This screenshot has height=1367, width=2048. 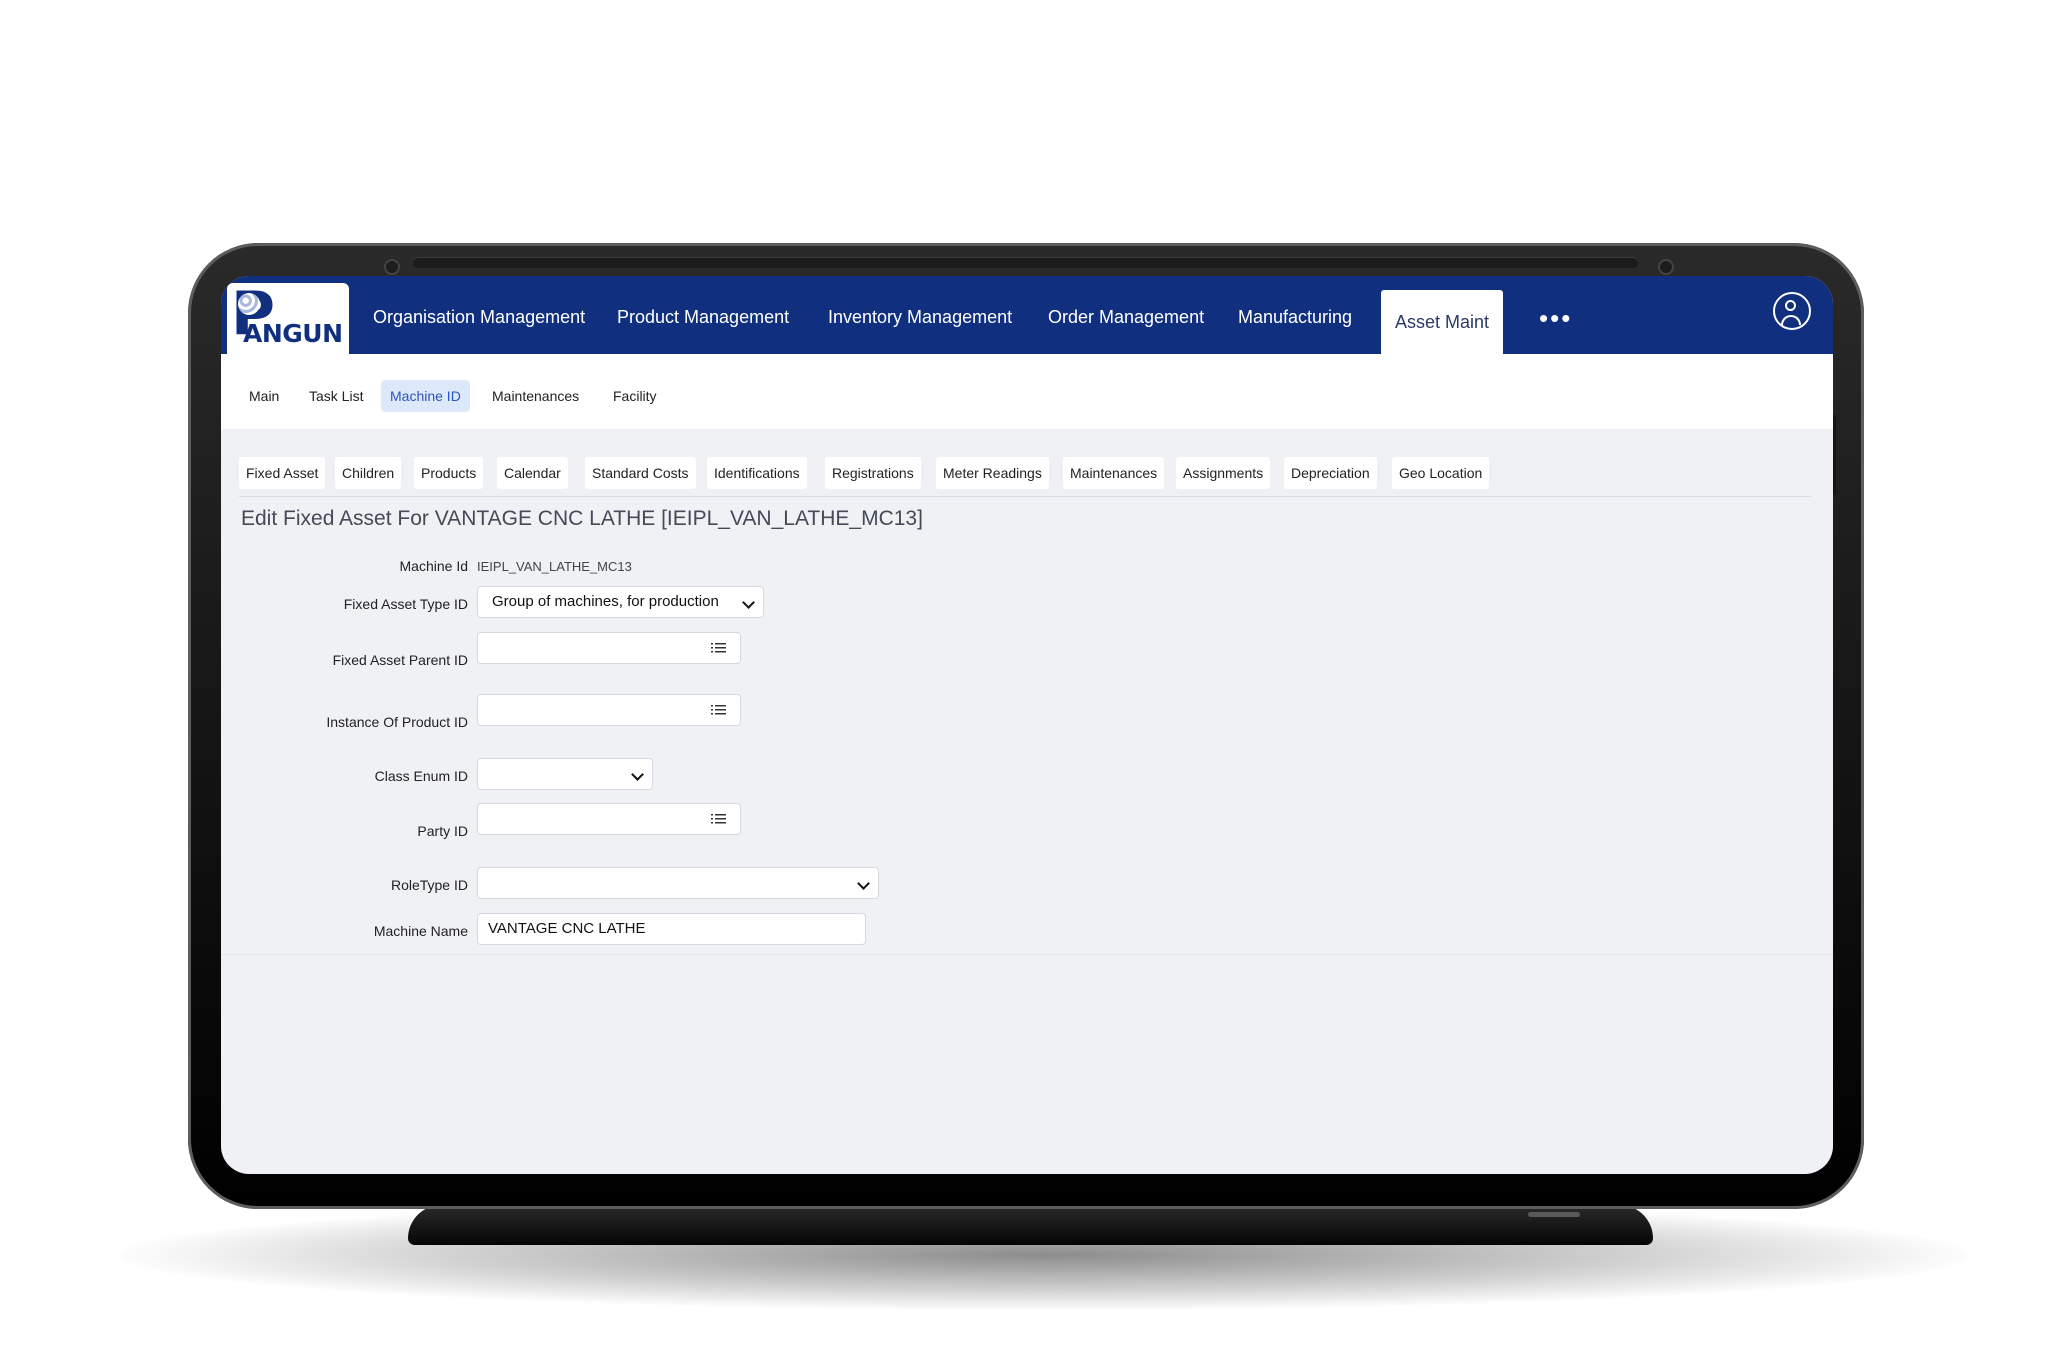 What do you see at coordinates (1126, 315) in the screenshot?
I see `nav-order-management: Order Management` at bounding box center [1126, 315].